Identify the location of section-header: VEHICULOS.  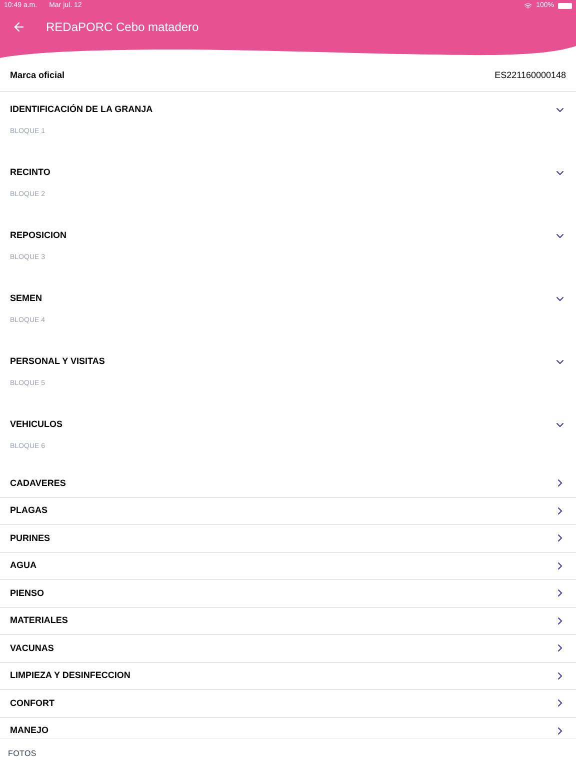
(288, 425).